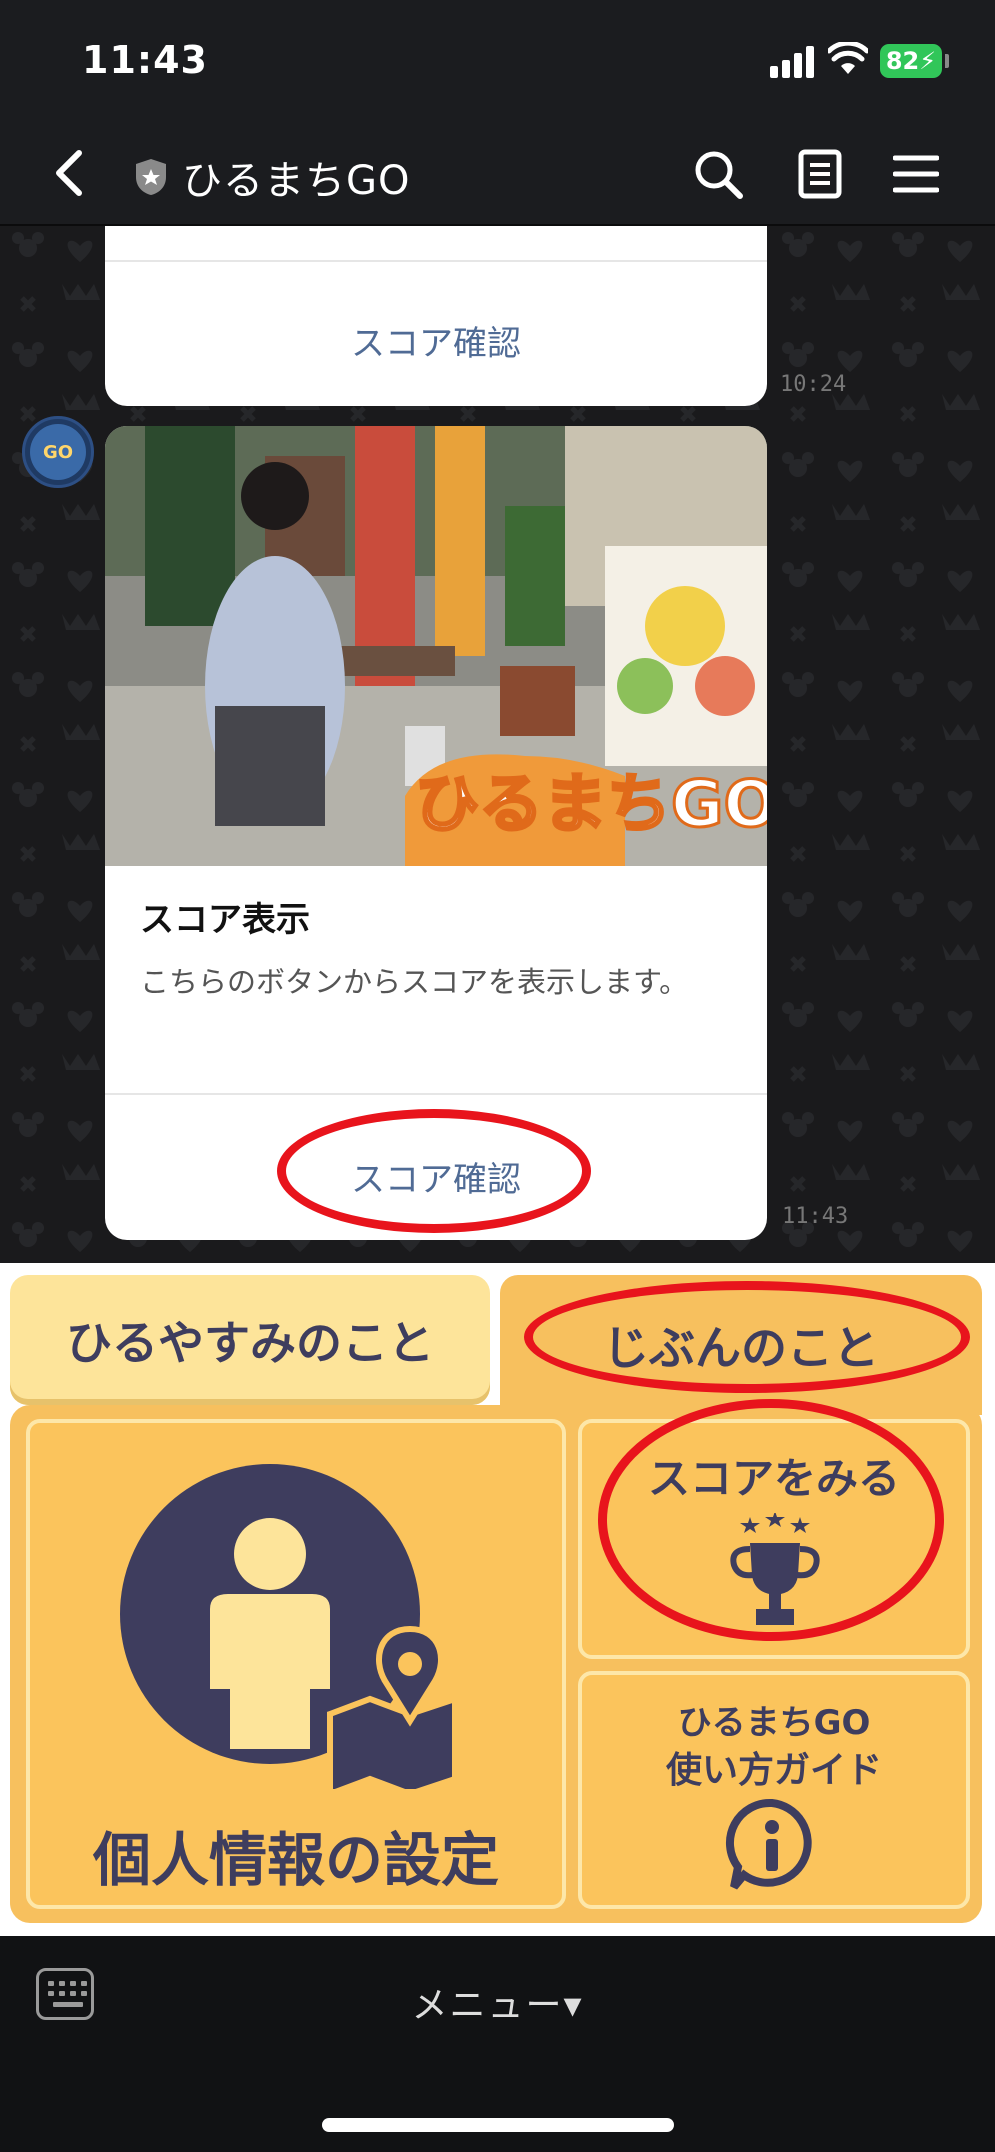 The image size is (995, 2152). Describe the element at coordinates (296, 181) in the screenshot. I see `chat-title-text: ひるまちGO` at that location.